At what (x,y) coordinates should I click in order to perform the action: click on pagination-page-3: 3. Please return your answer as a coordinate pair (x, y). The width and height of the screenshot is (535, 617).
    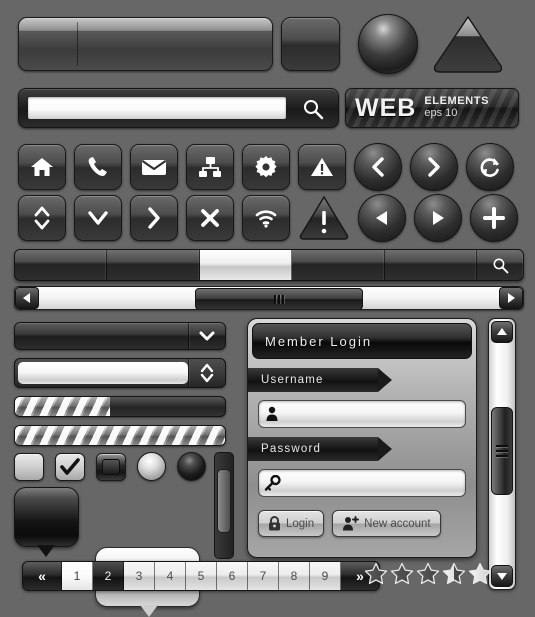
    Looking at the image, I should click on (139, 576).